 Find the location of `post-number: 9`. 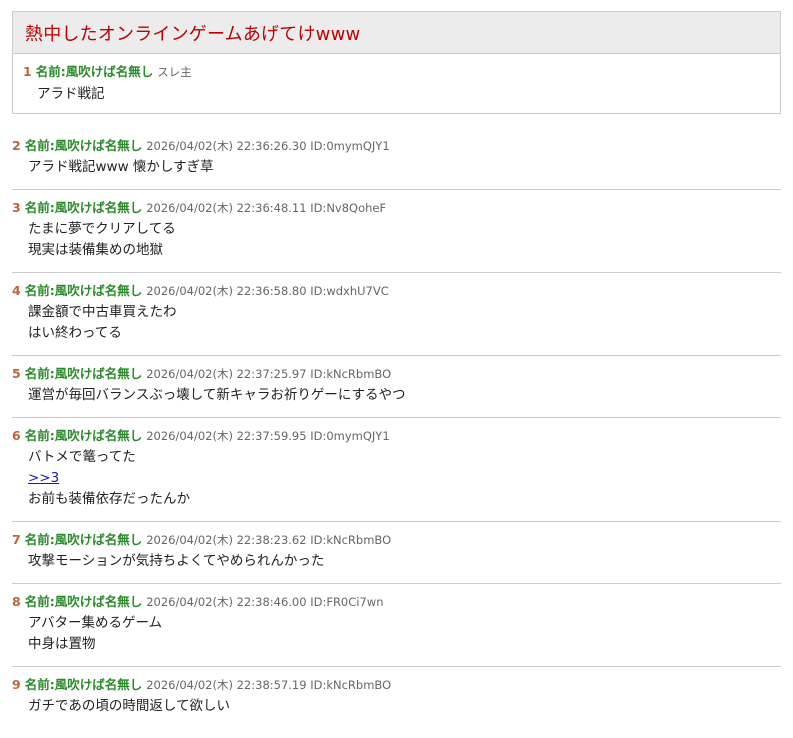

post-number: 9 is located at coordinates (16, 684).